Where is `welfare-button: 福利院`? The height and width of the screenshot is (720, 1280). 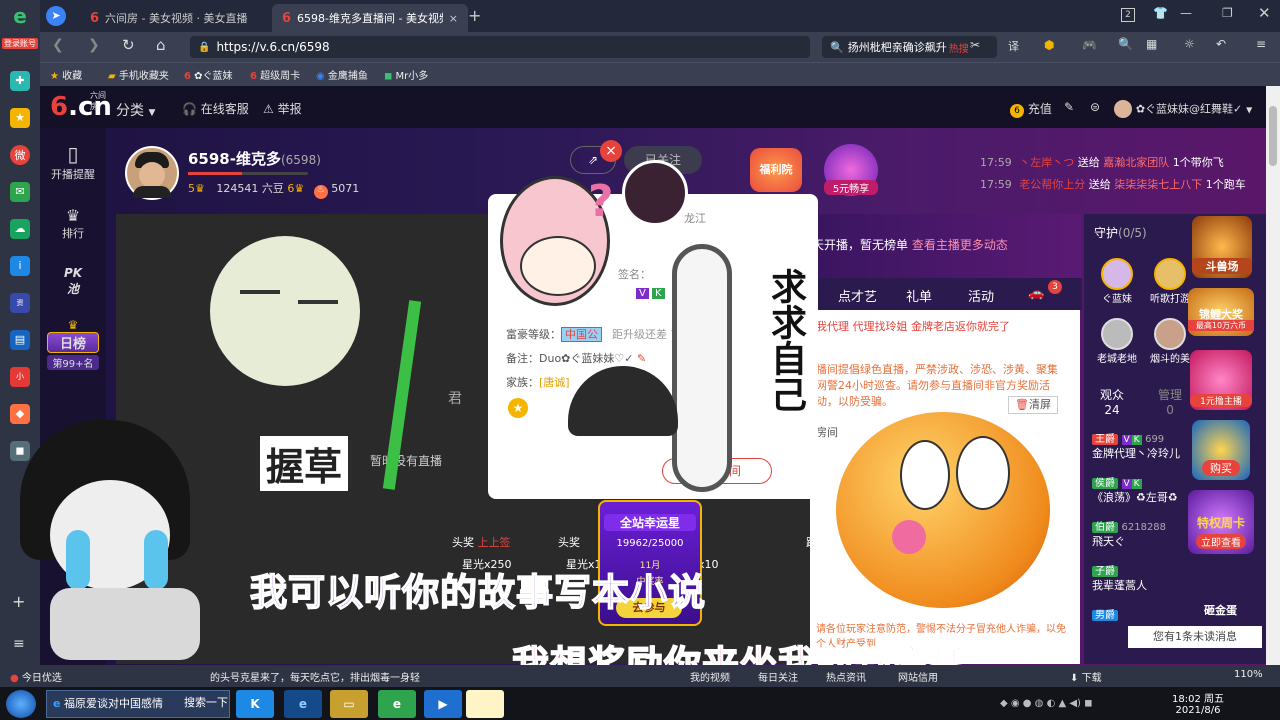
welfare-button: 福利院 is located at coordinates (776, 170).